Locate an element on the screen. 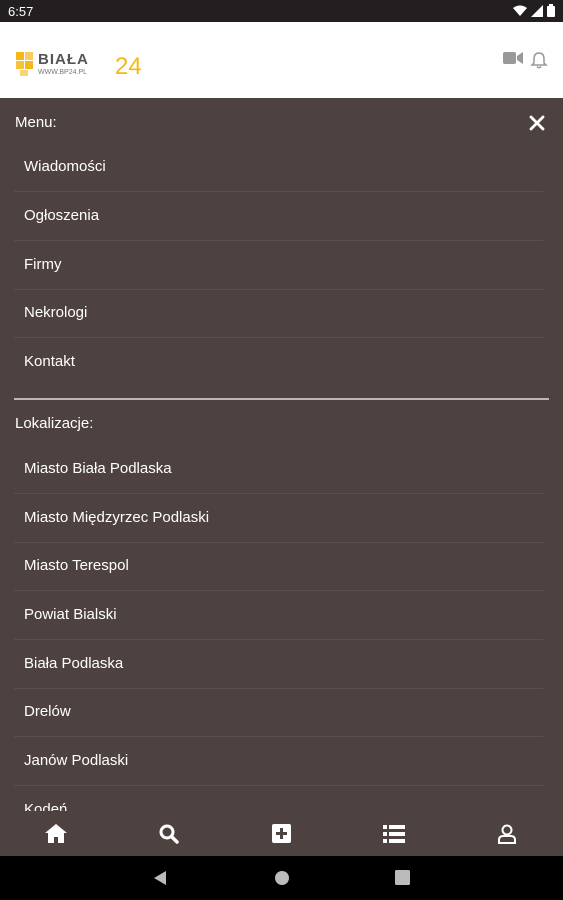 The image size is (563, 900). location-item: Kodeń is located at coordinates (278, 798).